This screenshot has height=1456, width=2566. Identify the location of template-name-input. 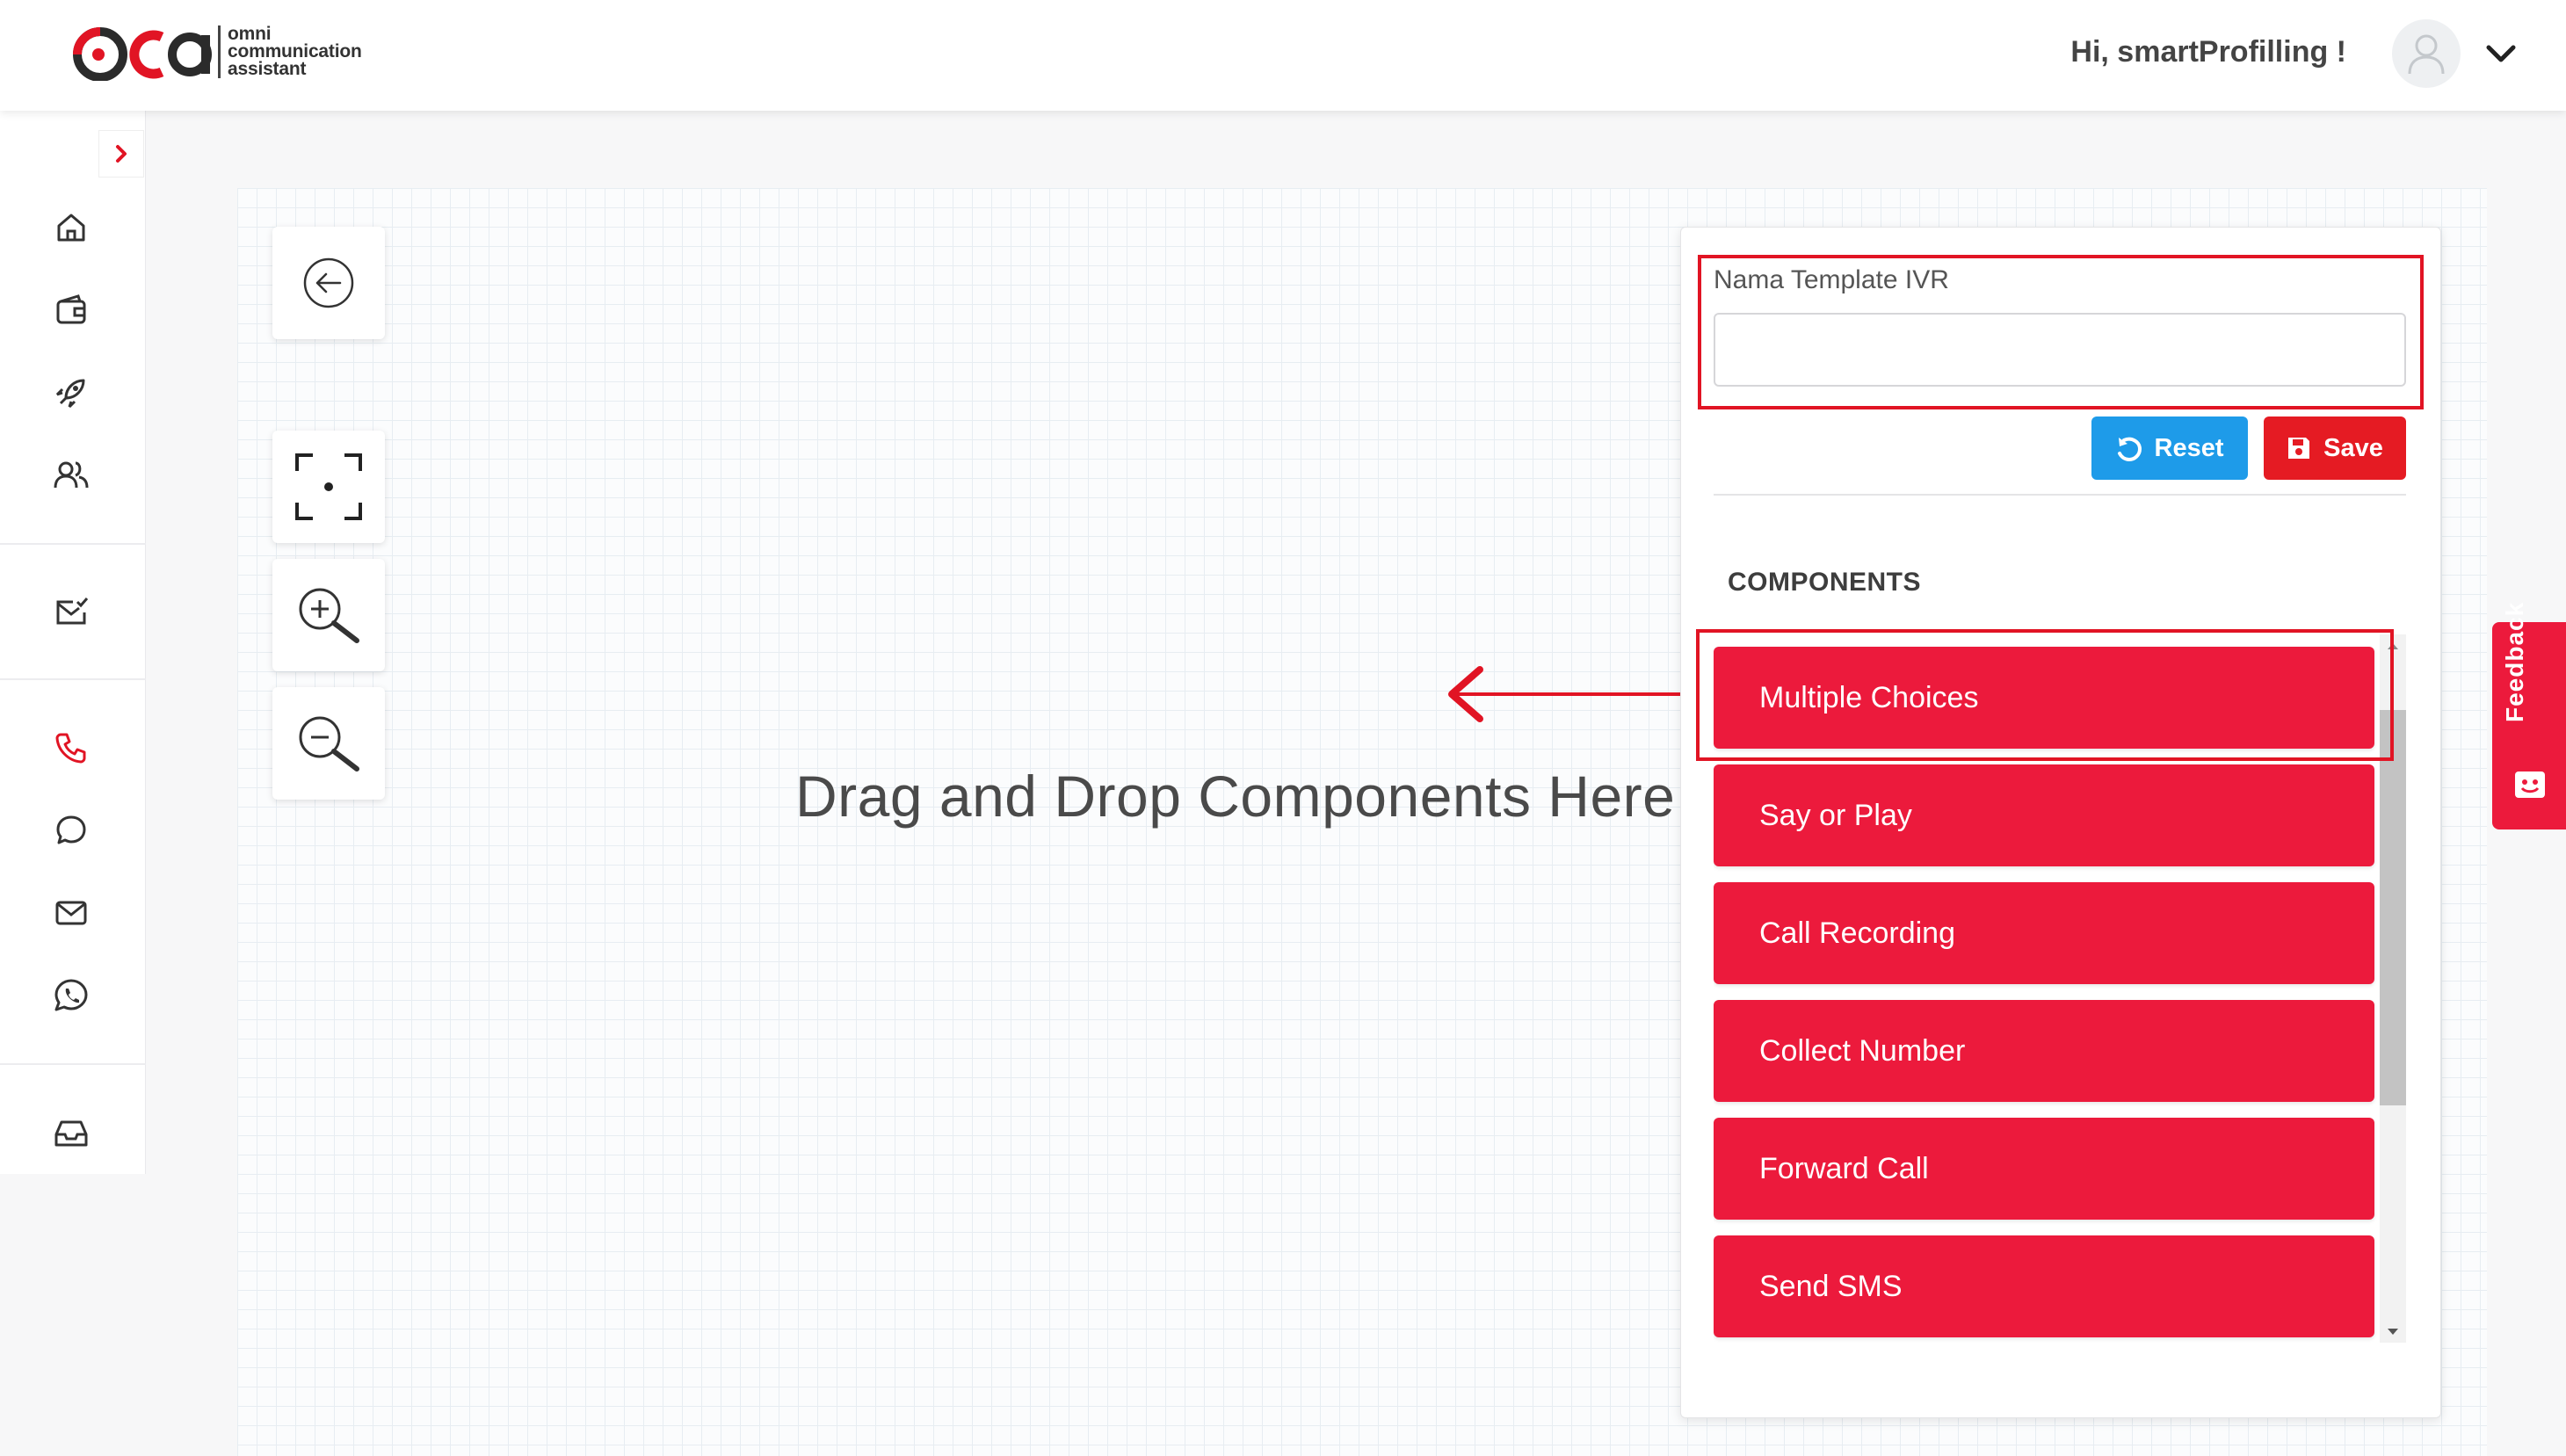
(2060, 350).